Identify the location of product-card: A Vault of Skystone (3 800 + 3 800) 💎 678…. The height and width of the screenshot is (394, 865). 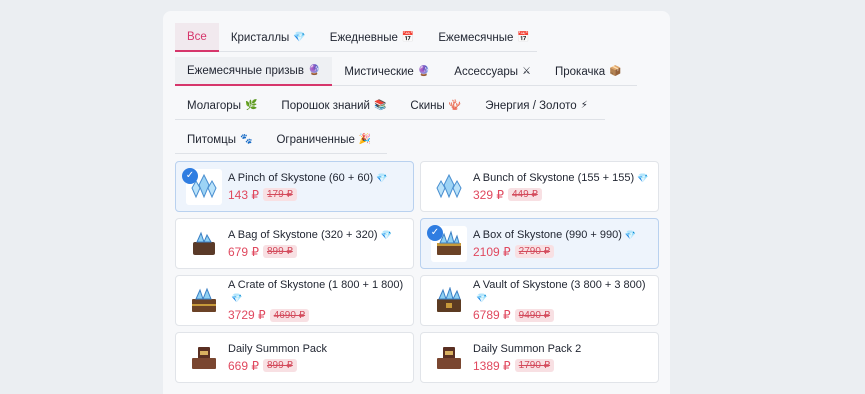
(539, 300).